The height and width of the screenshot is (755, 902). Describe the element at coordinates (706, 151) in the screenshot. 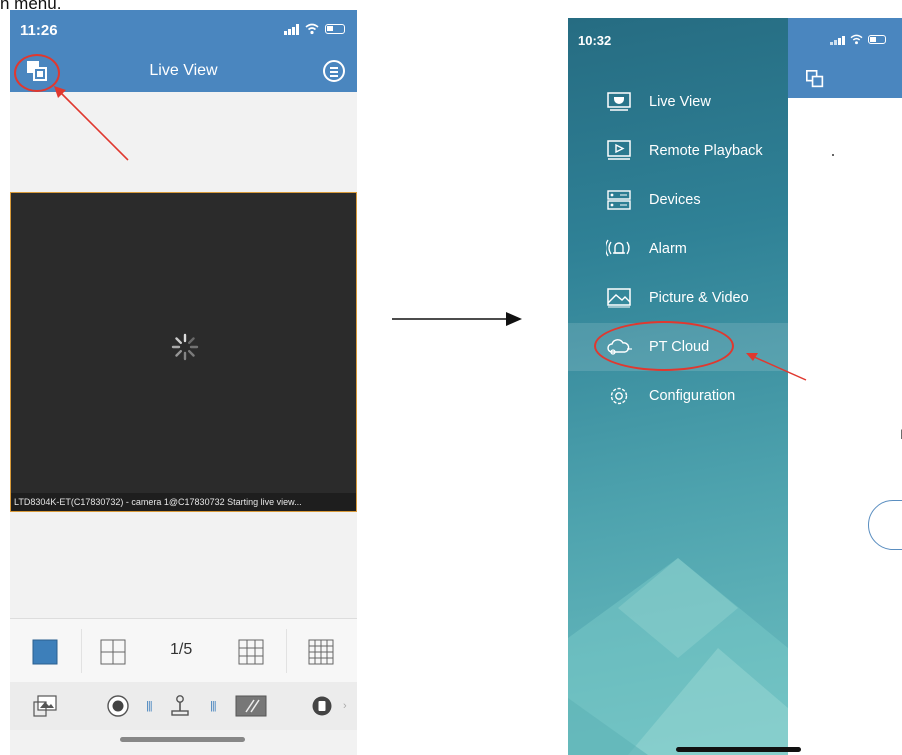

I see `drawer-item-label: Remote Playback` at that location.